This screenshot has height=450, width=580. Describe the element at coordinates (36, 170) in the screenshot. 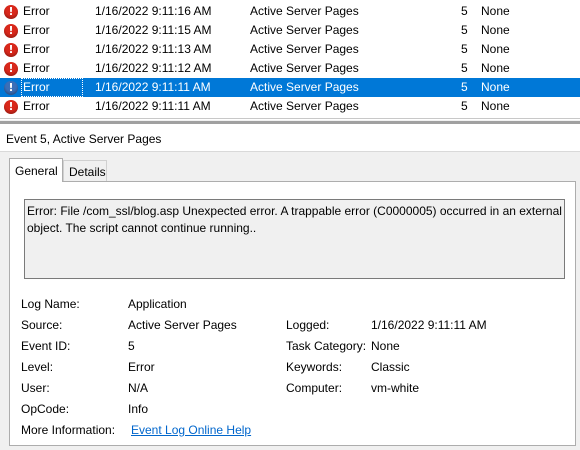

I see `tab-general: General` at that location.